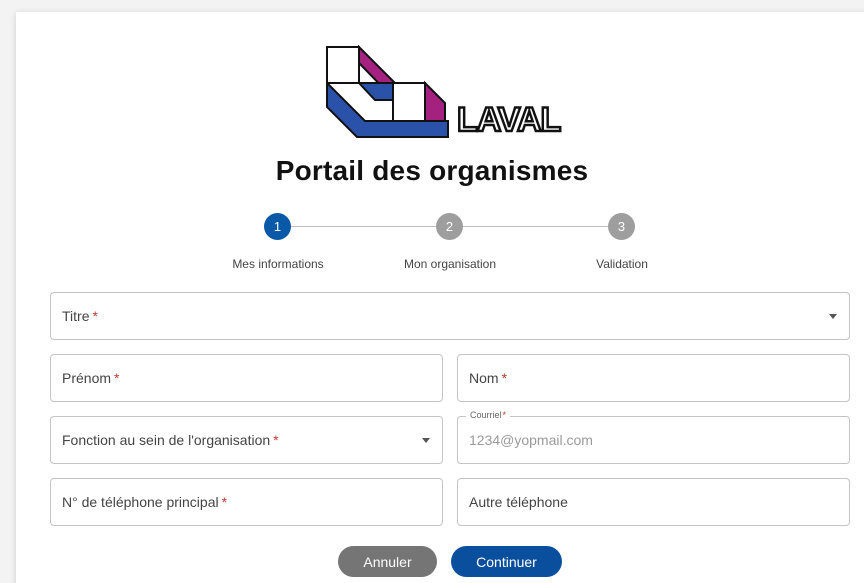 This screenshot has height=583, width=864. I want to click on prenom-input: Prénom *, so click(246, 378).